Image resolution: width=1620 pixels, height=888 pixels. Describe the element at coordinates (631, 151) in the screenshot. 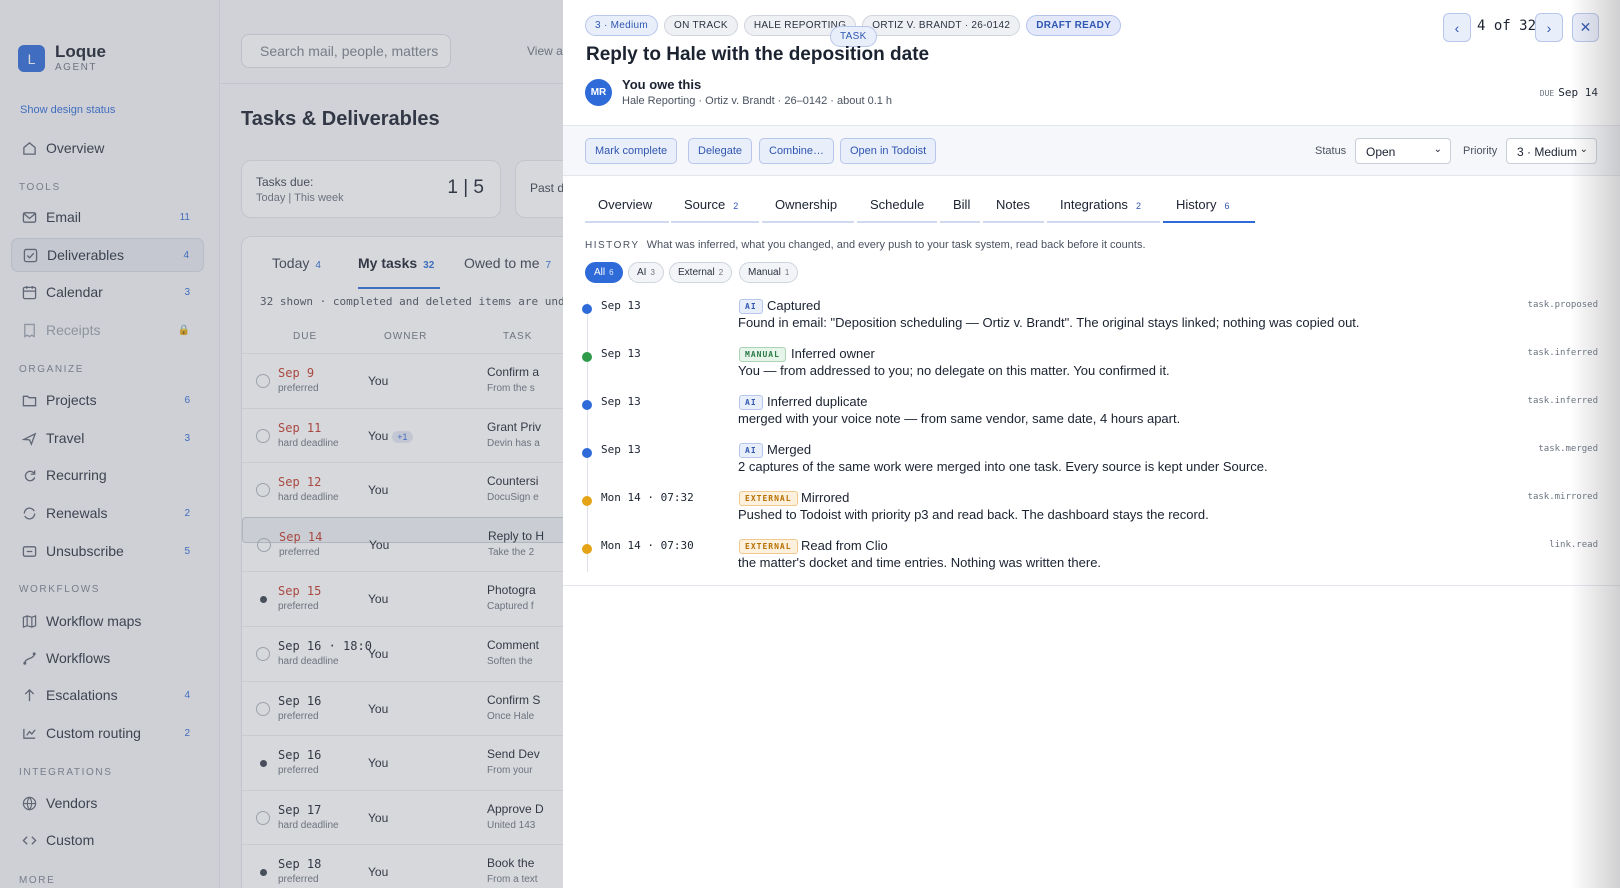

I see `mark-complete-button: Mark complete` at that location.